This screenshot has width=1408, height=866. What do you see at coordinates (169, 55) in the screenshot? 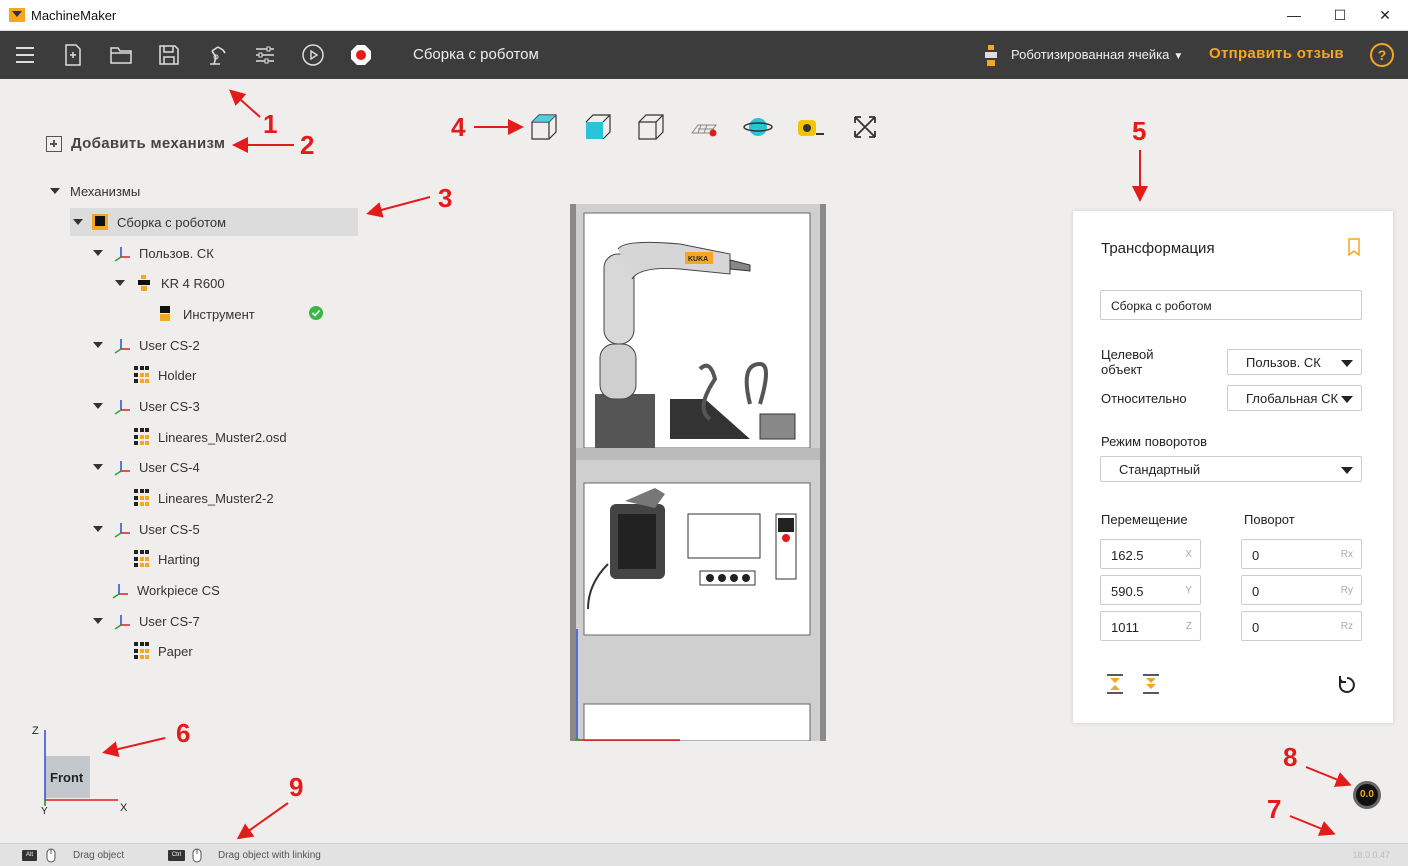
I see `save-icon` at bounding box center [169, 55].